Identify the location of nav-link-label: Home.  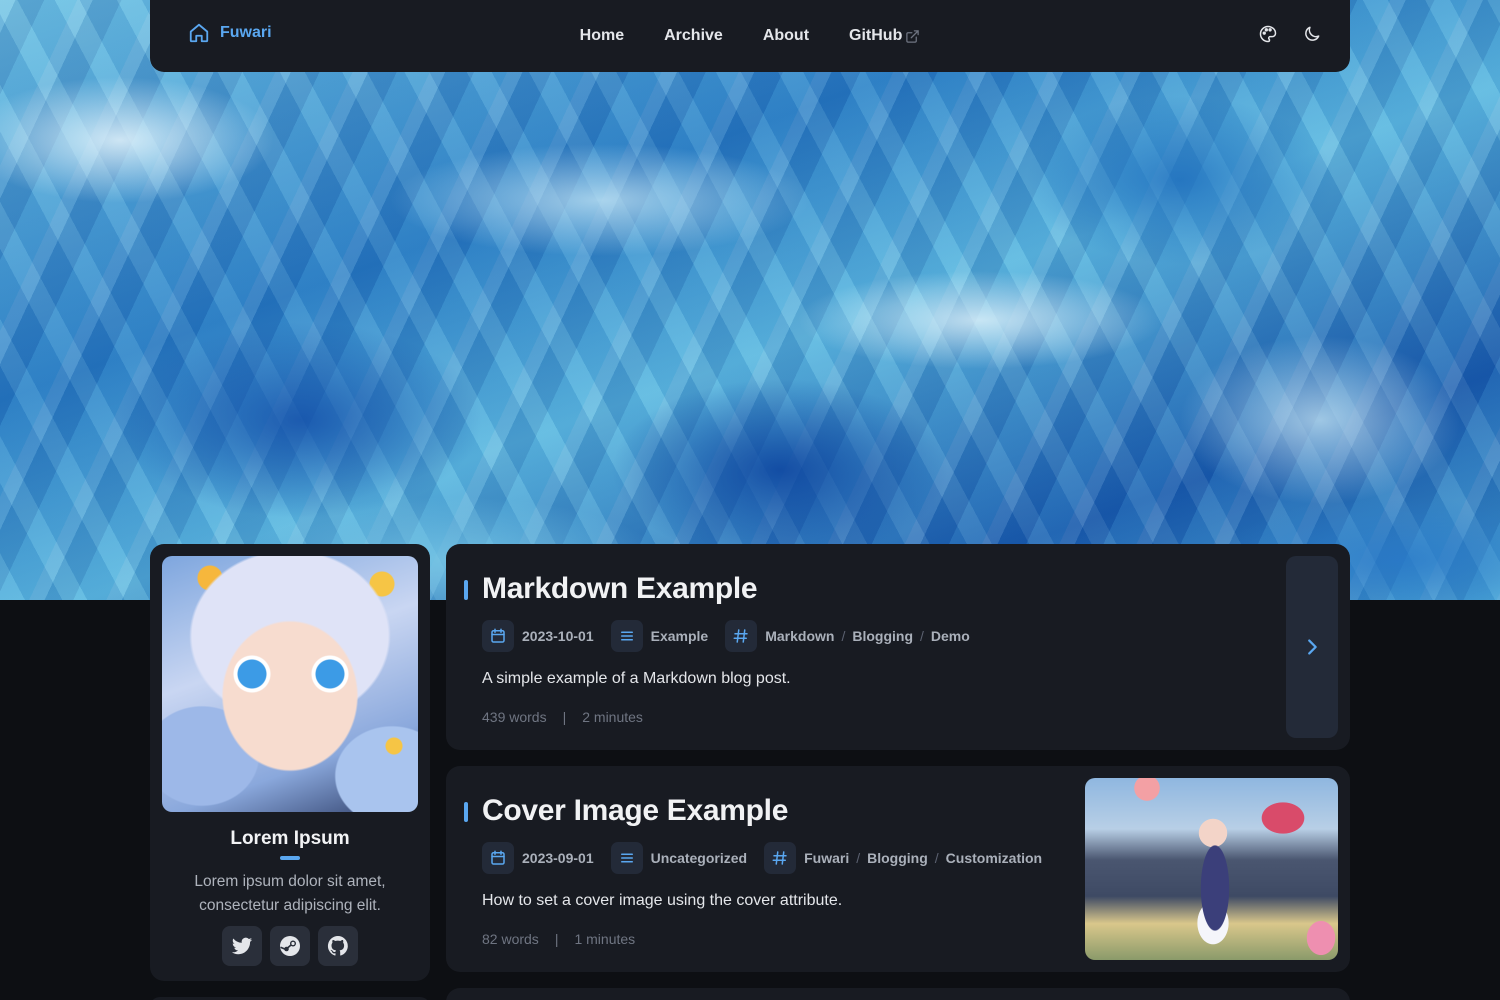
(602, 35).